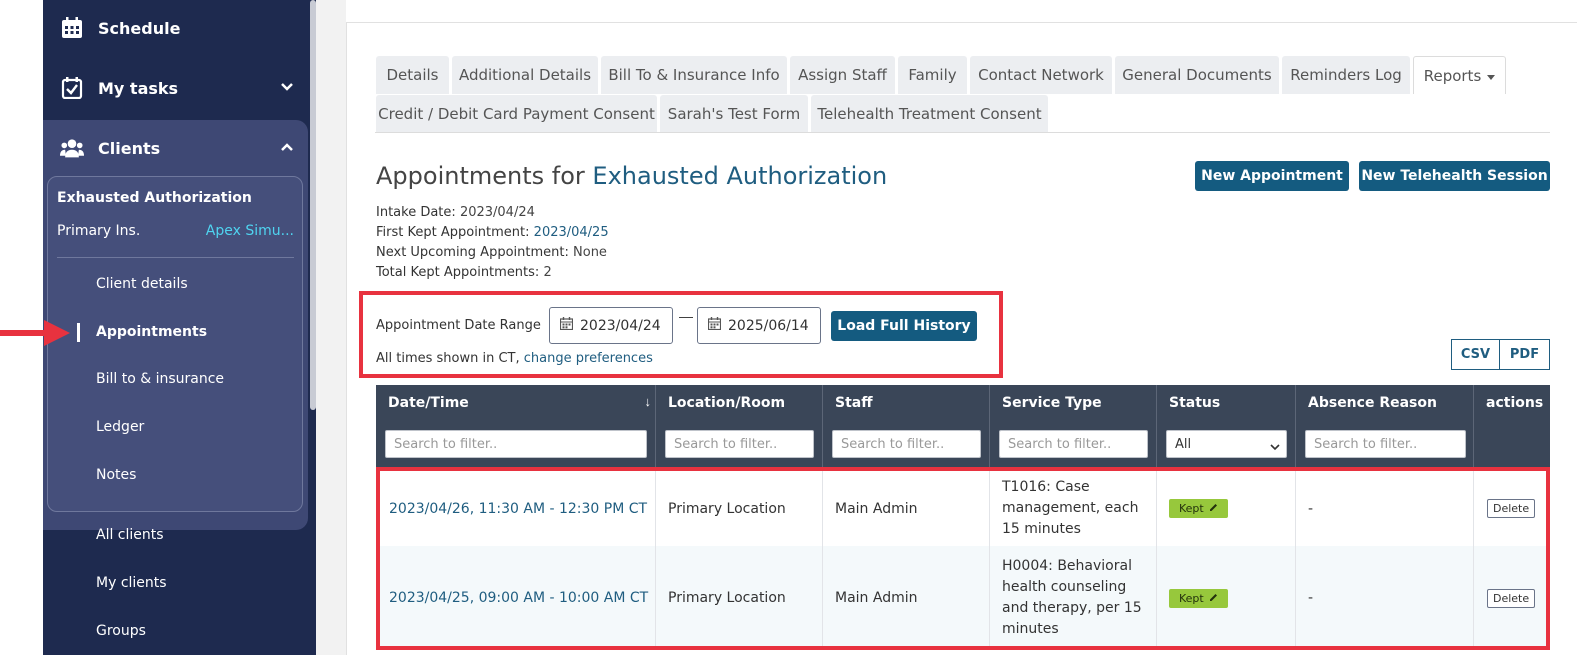  I want to click on sidebar-item-all-clients: All clients, so click(130, 535).